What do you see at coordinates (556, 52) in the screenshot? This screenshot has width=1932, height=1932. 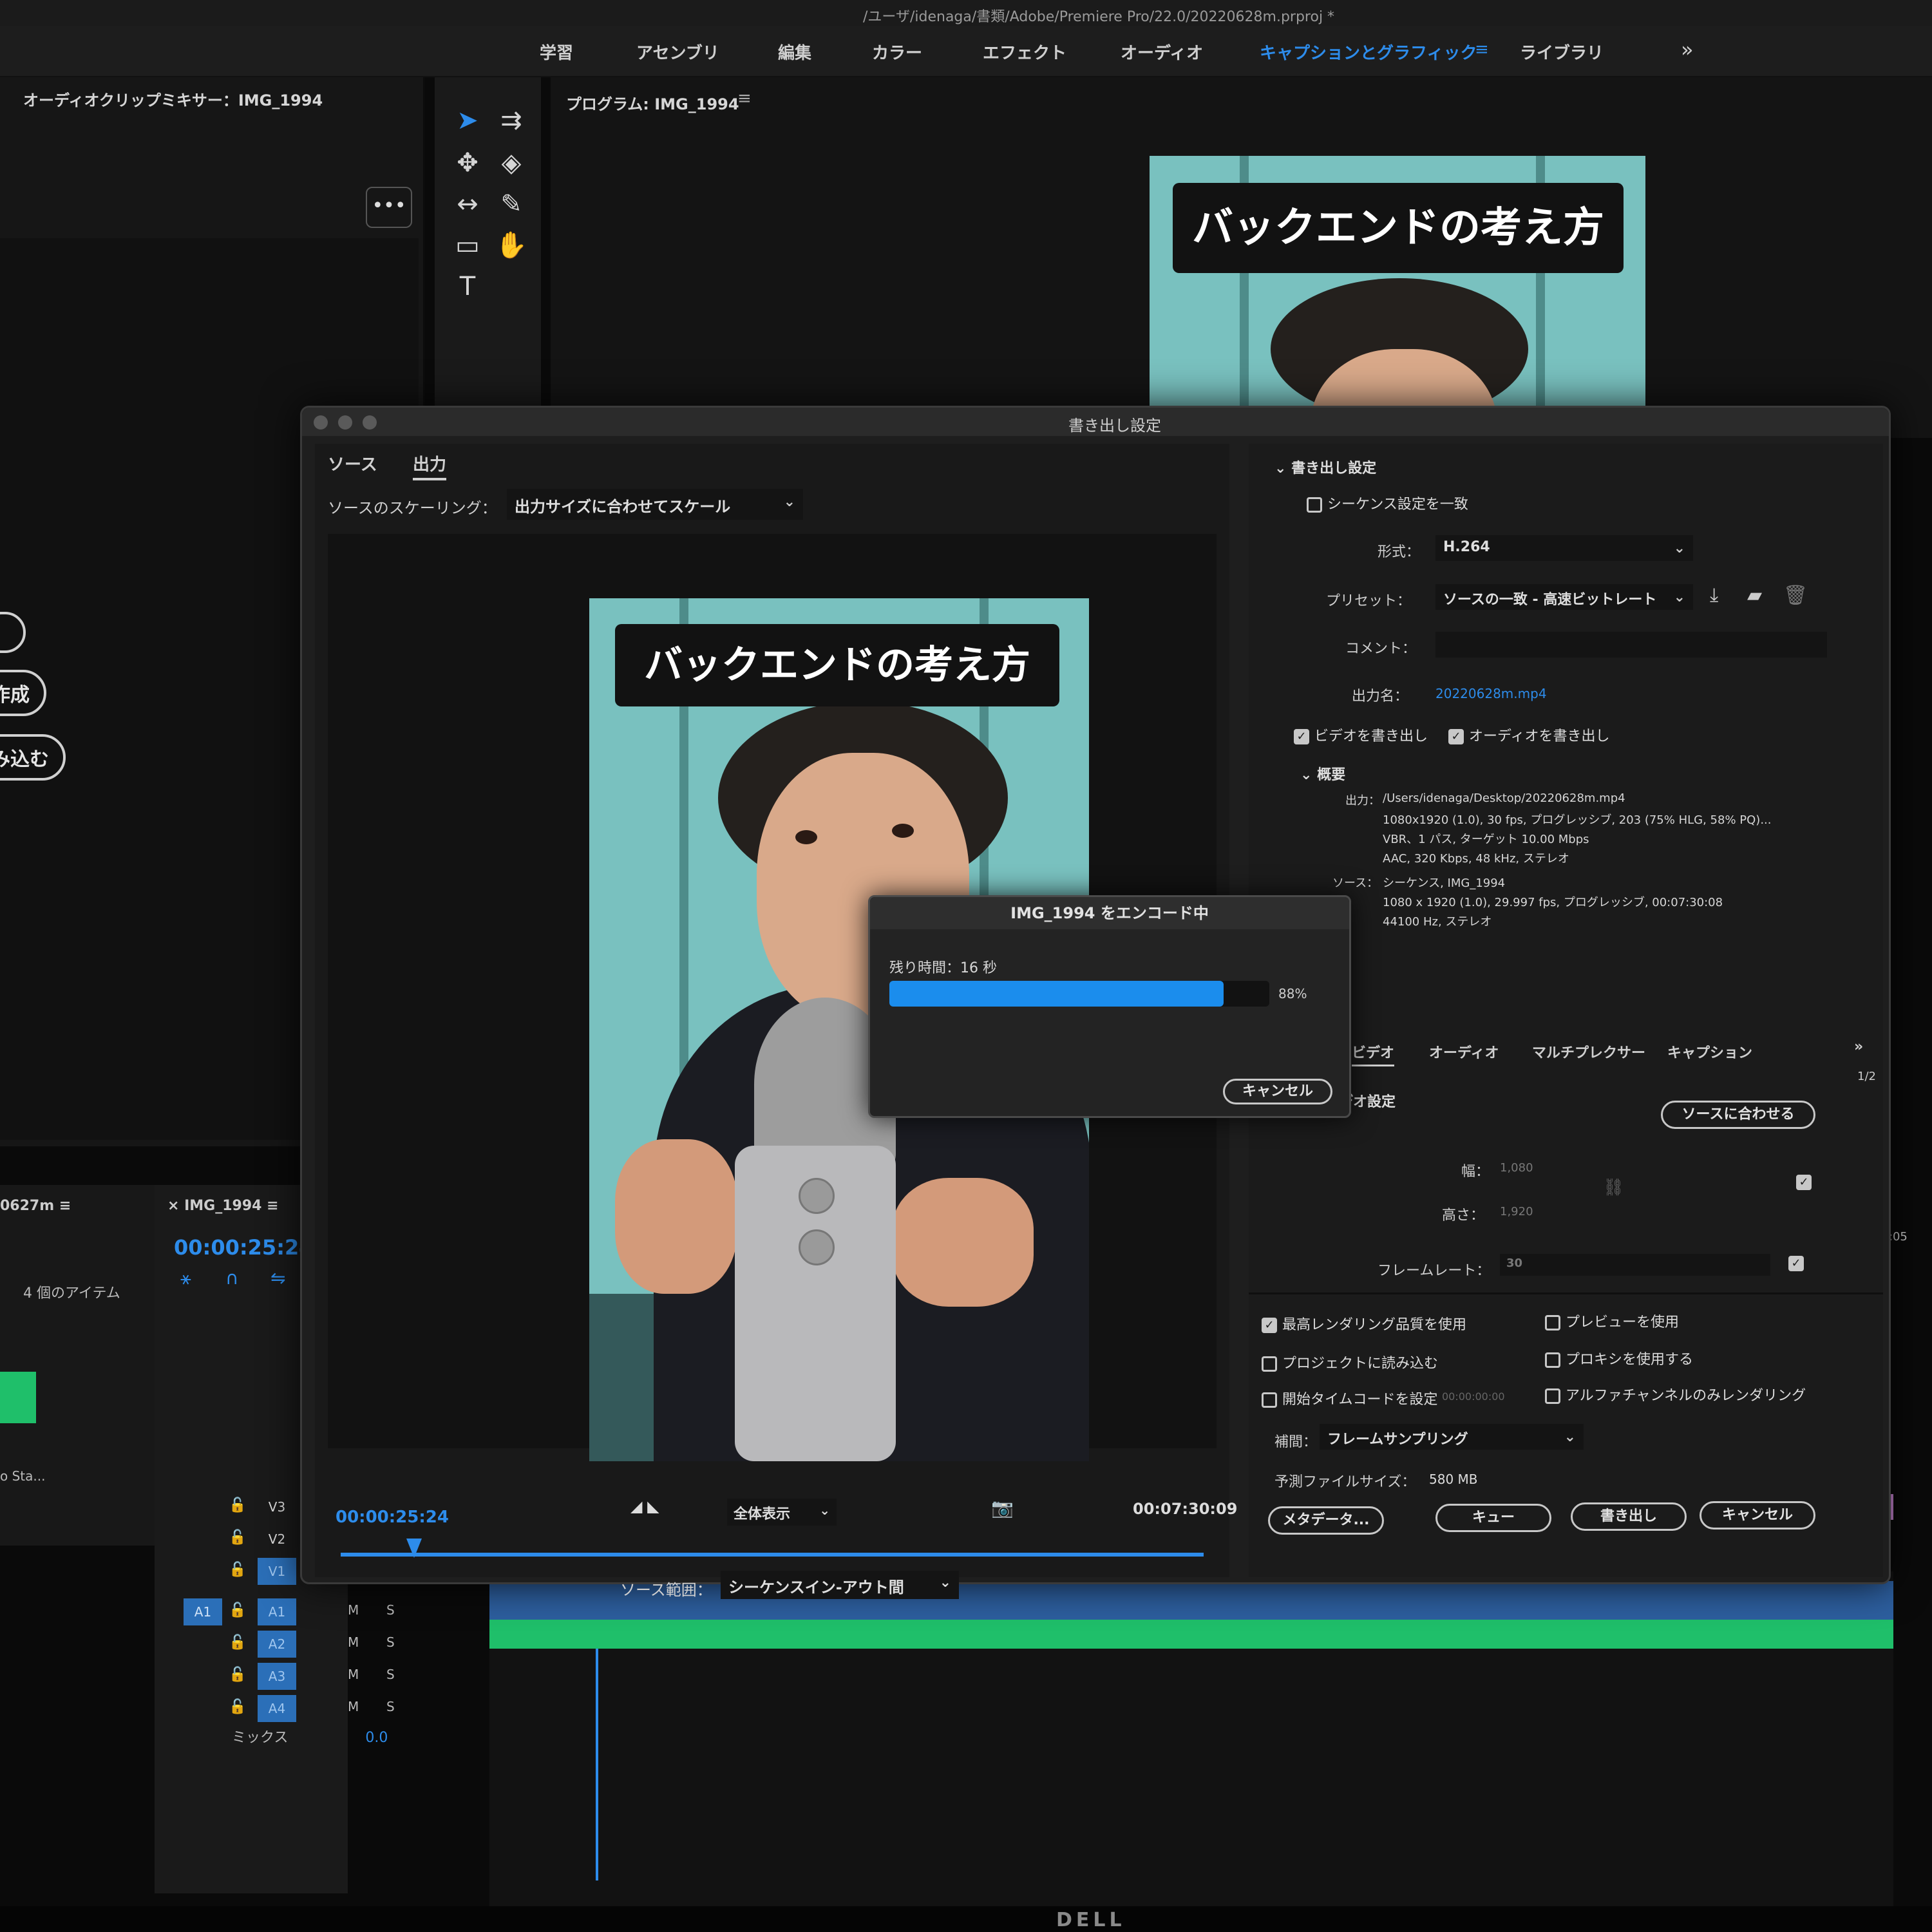 I see `workspace-tab-learn: 学習` at bounding box center [556, 52].